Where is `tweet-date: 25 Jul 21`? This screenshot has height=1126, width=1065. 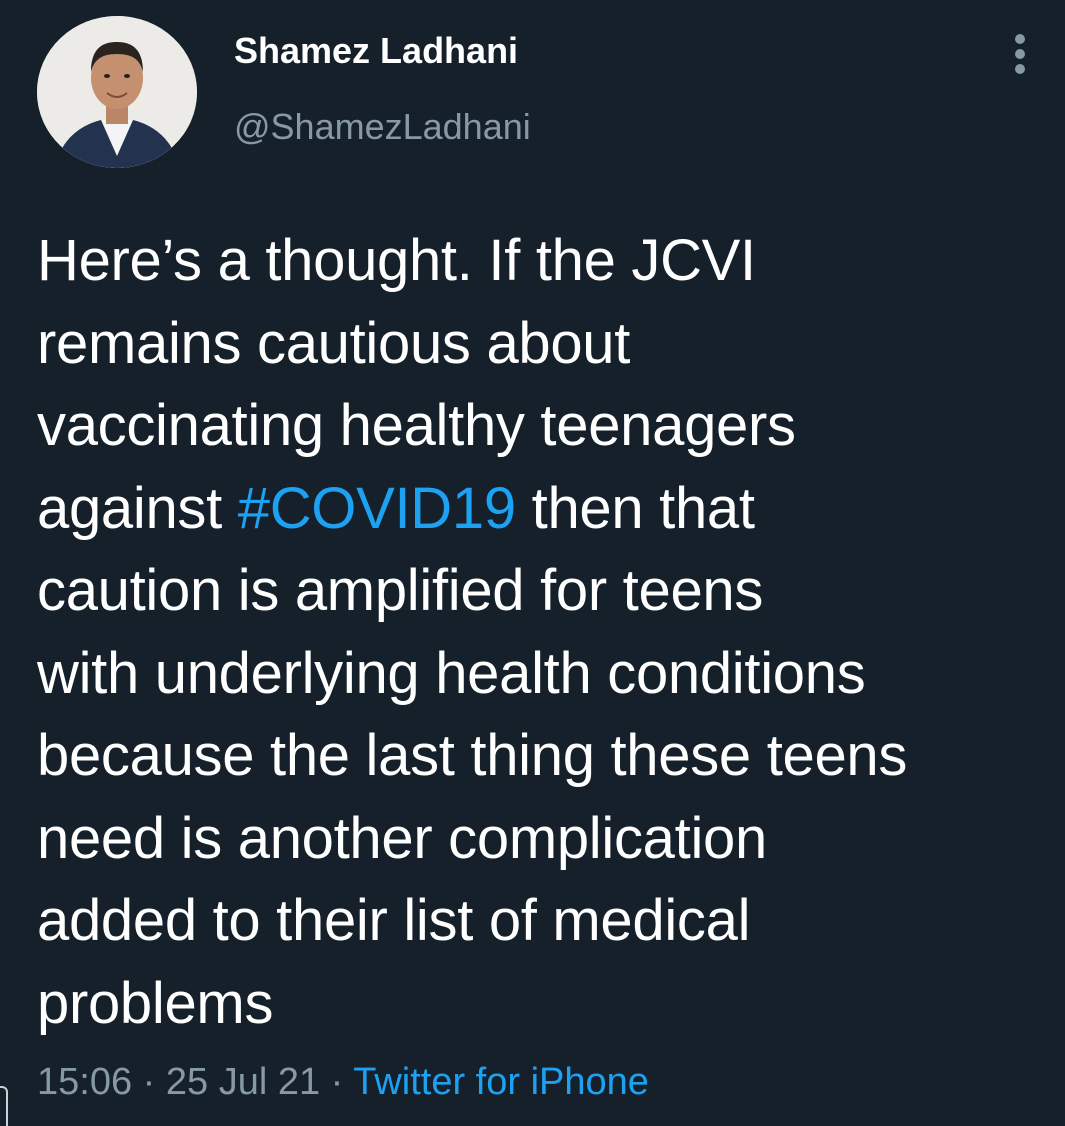
tweet-date: 25 Jul 21 is located at coordinates (243, 1082).